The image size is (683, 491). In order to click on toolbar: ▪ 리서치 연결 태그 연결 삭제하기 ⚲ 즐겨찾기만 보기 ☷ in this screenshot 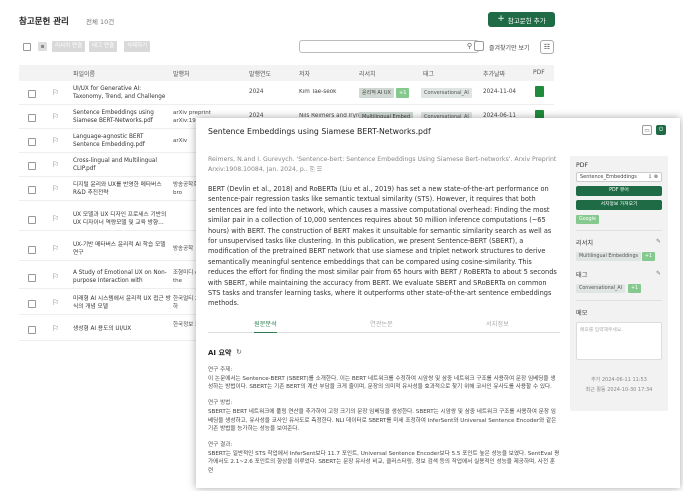, I will do `click(286, 47)`.